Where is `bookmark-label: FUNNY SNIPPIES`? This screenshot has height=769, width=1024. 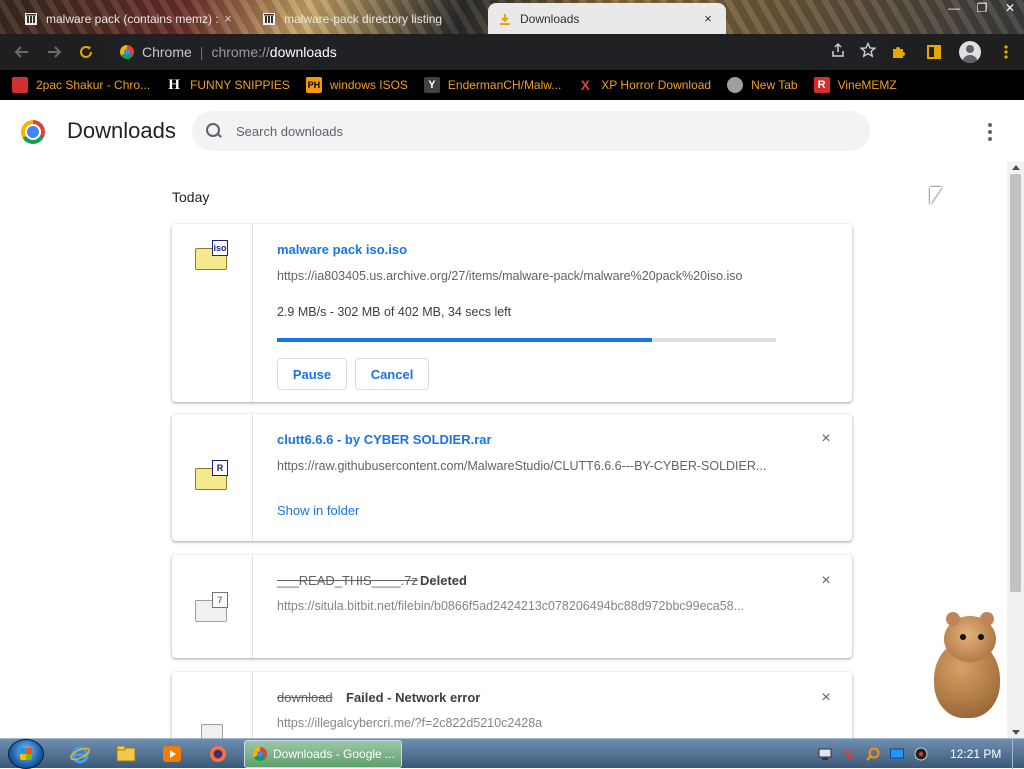 bookmark-label: FUNNY SNIPPIES is located at coordinates (240, 85).